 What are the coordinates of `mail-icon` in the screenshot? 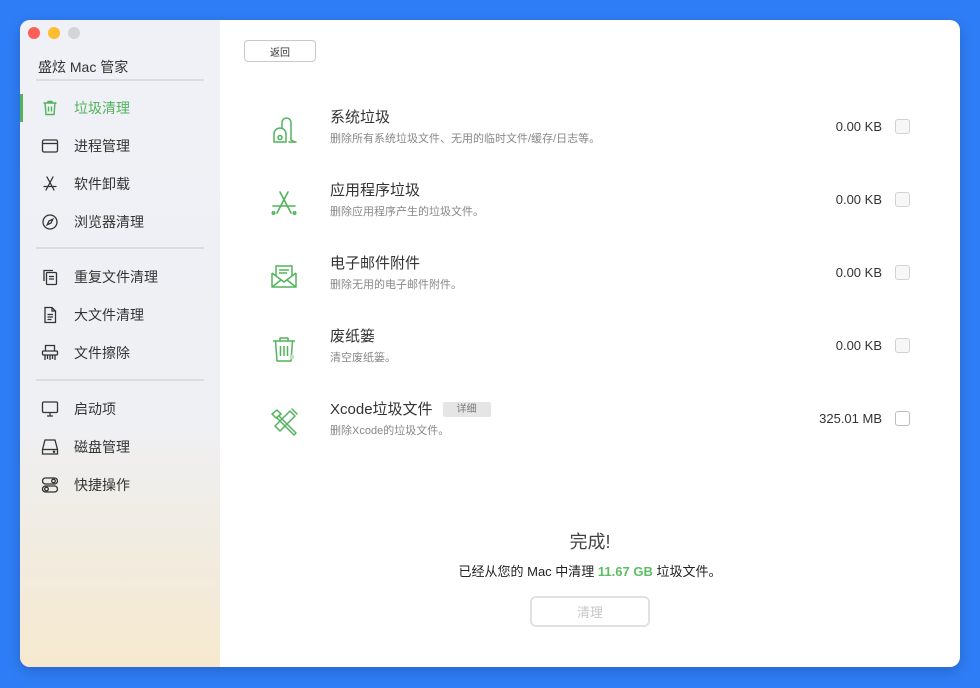 It's located at (284, 276).